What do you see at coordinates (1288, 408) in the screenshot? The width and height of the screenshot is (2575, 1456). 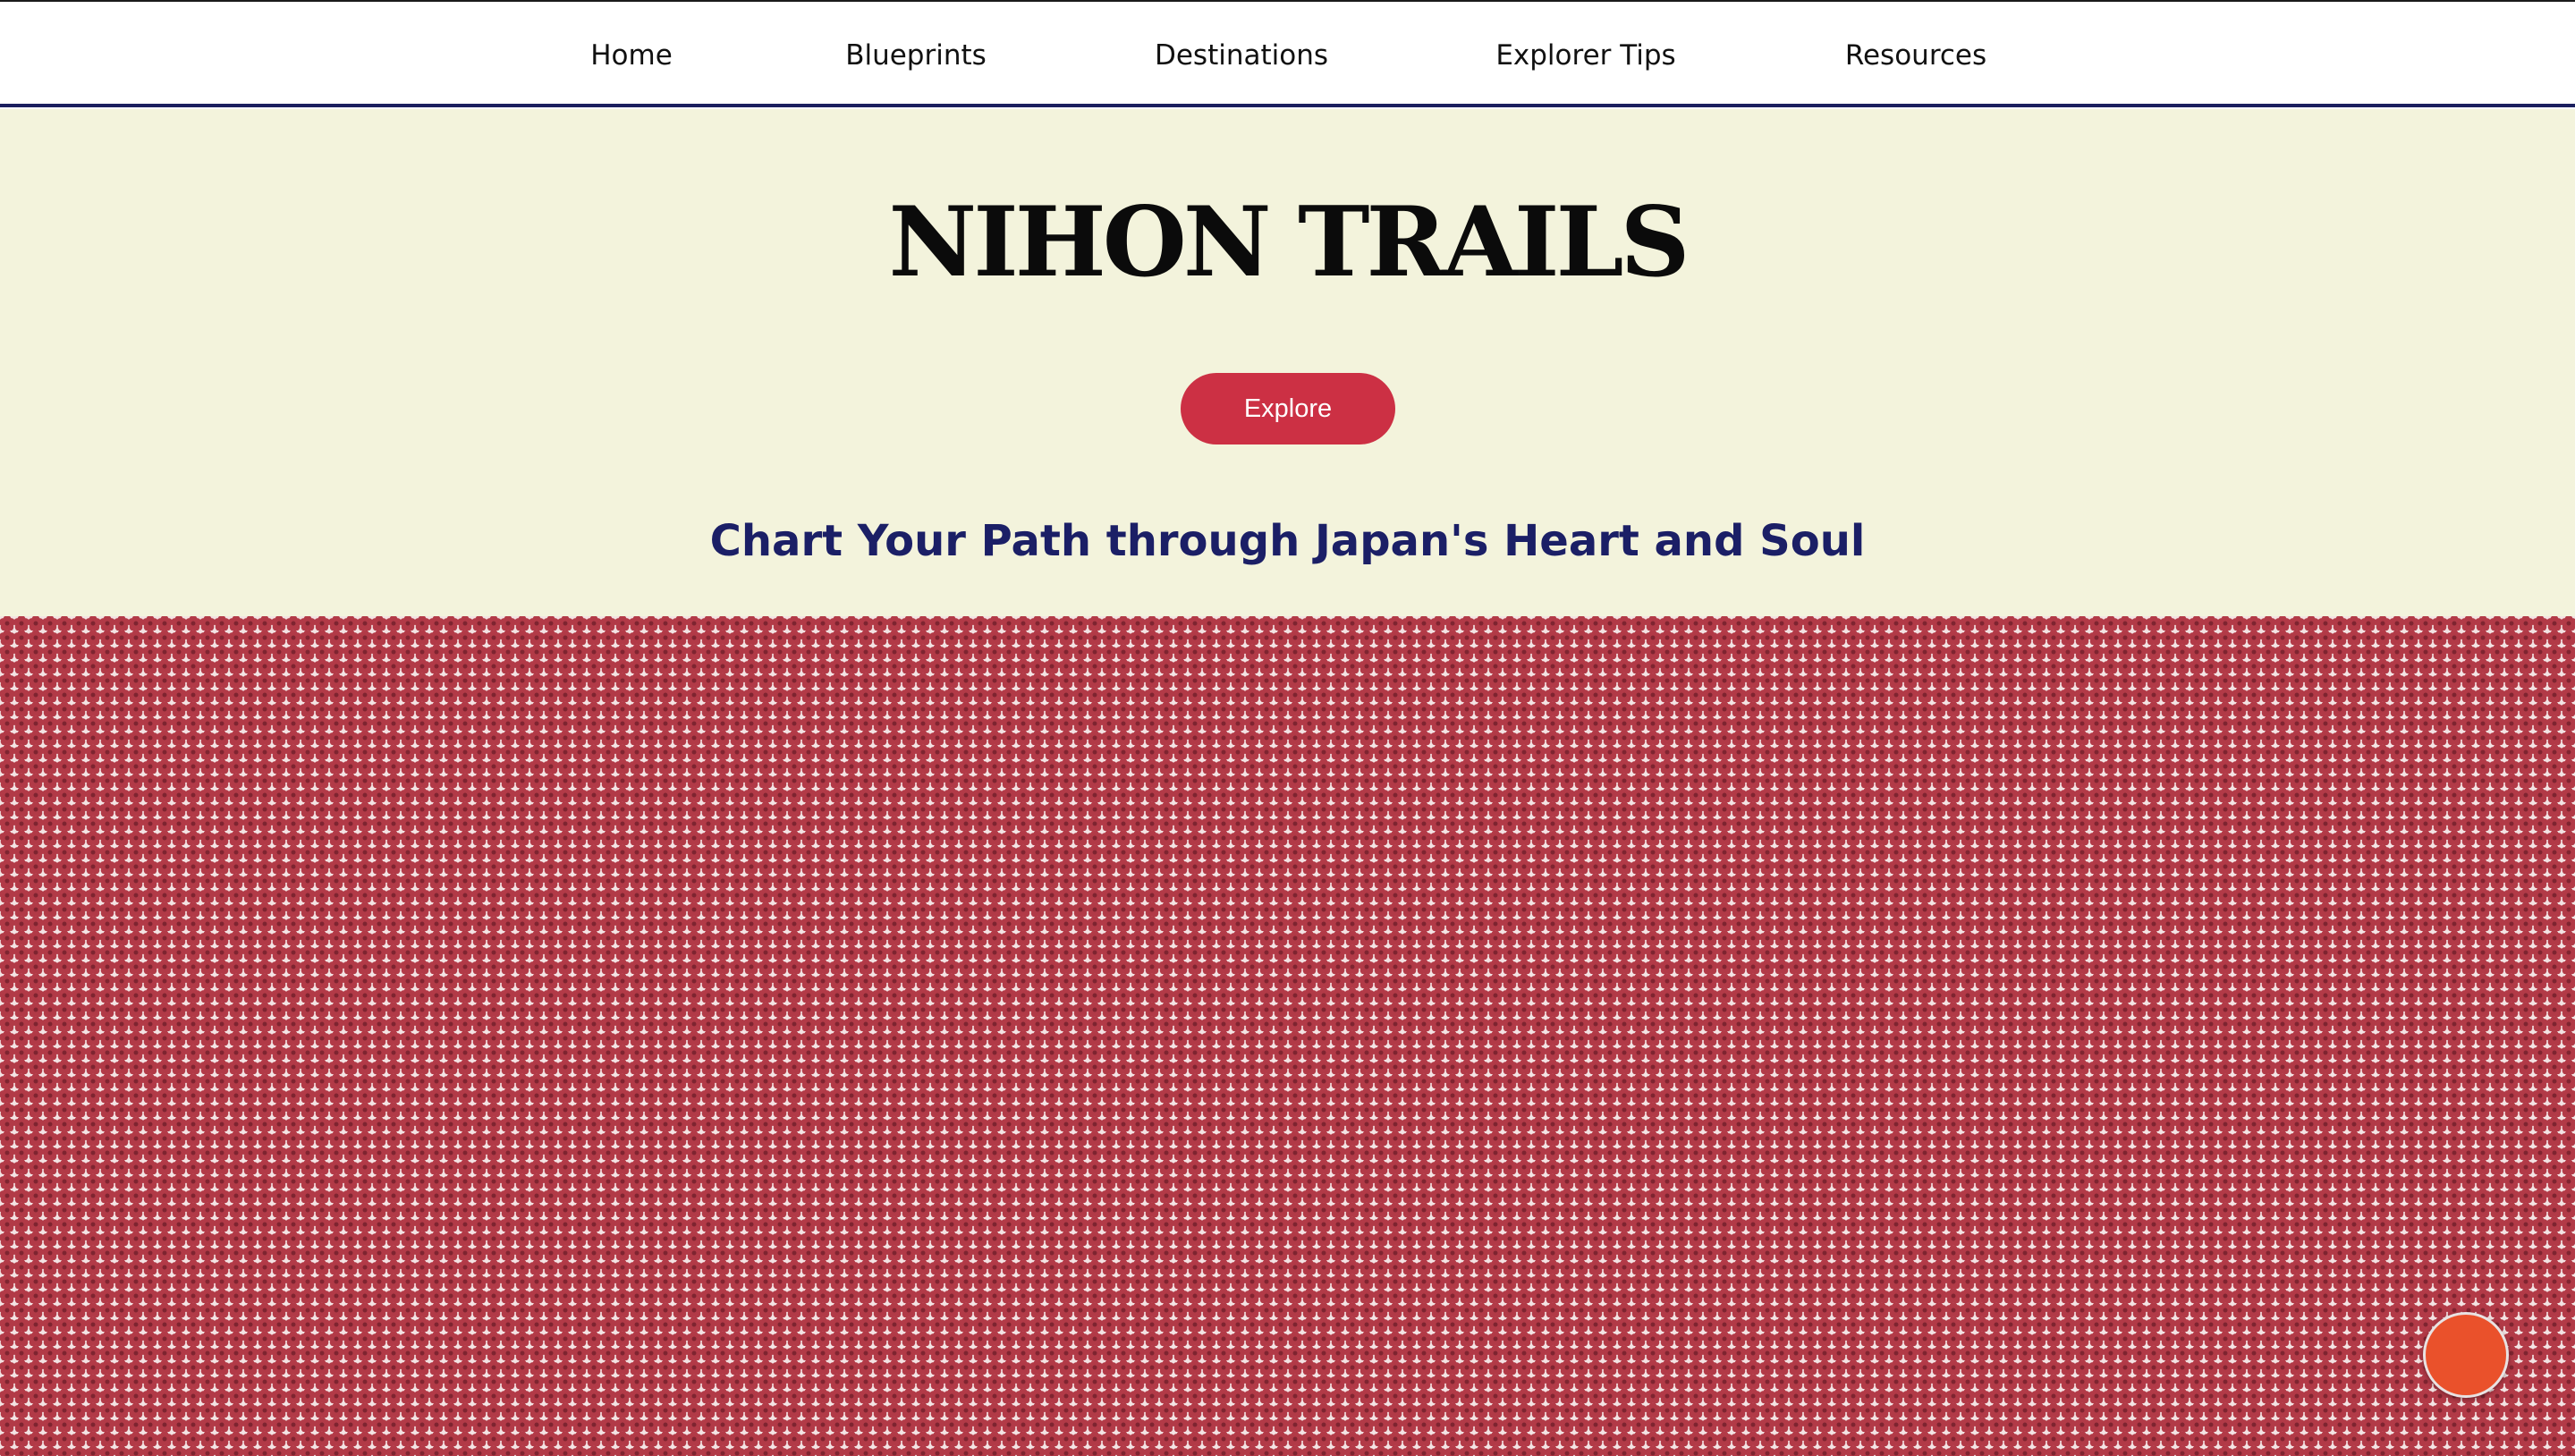 I see `explore-button: Explore` at bounding box center [1288, 408].